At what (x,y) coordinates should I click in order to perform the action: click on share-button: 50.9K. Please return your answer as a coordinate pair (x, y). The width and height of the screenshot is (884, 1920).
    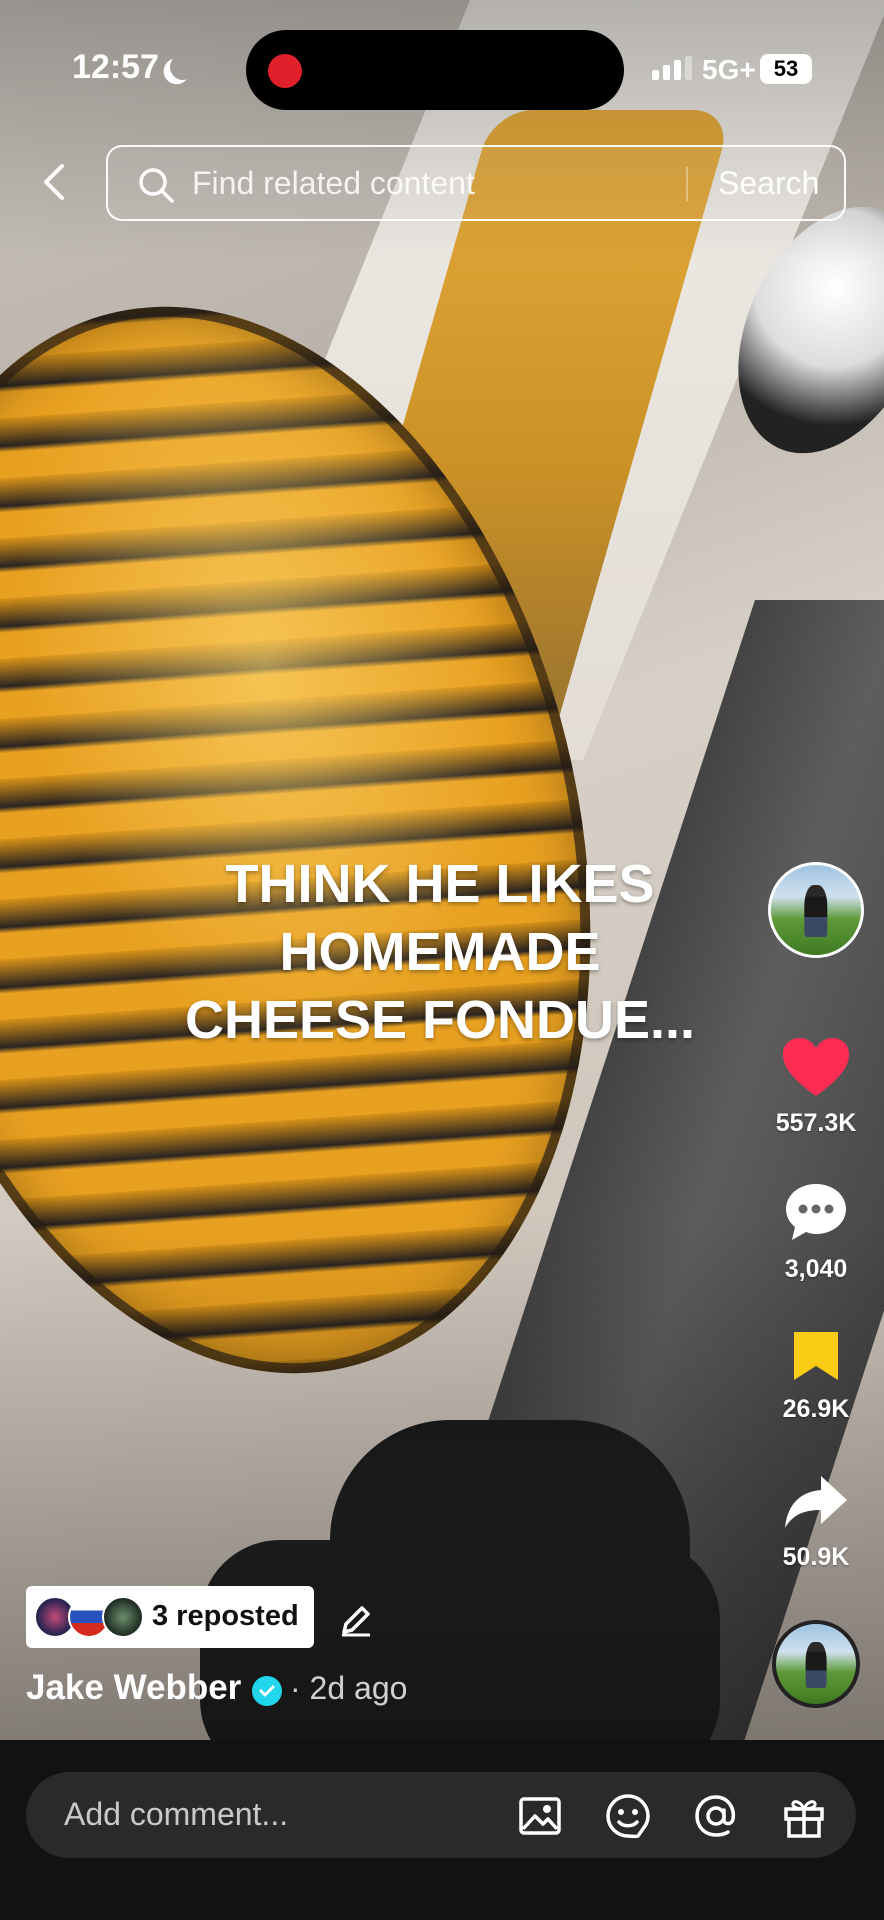
    Looking at the image, I should click on (816, 1522).